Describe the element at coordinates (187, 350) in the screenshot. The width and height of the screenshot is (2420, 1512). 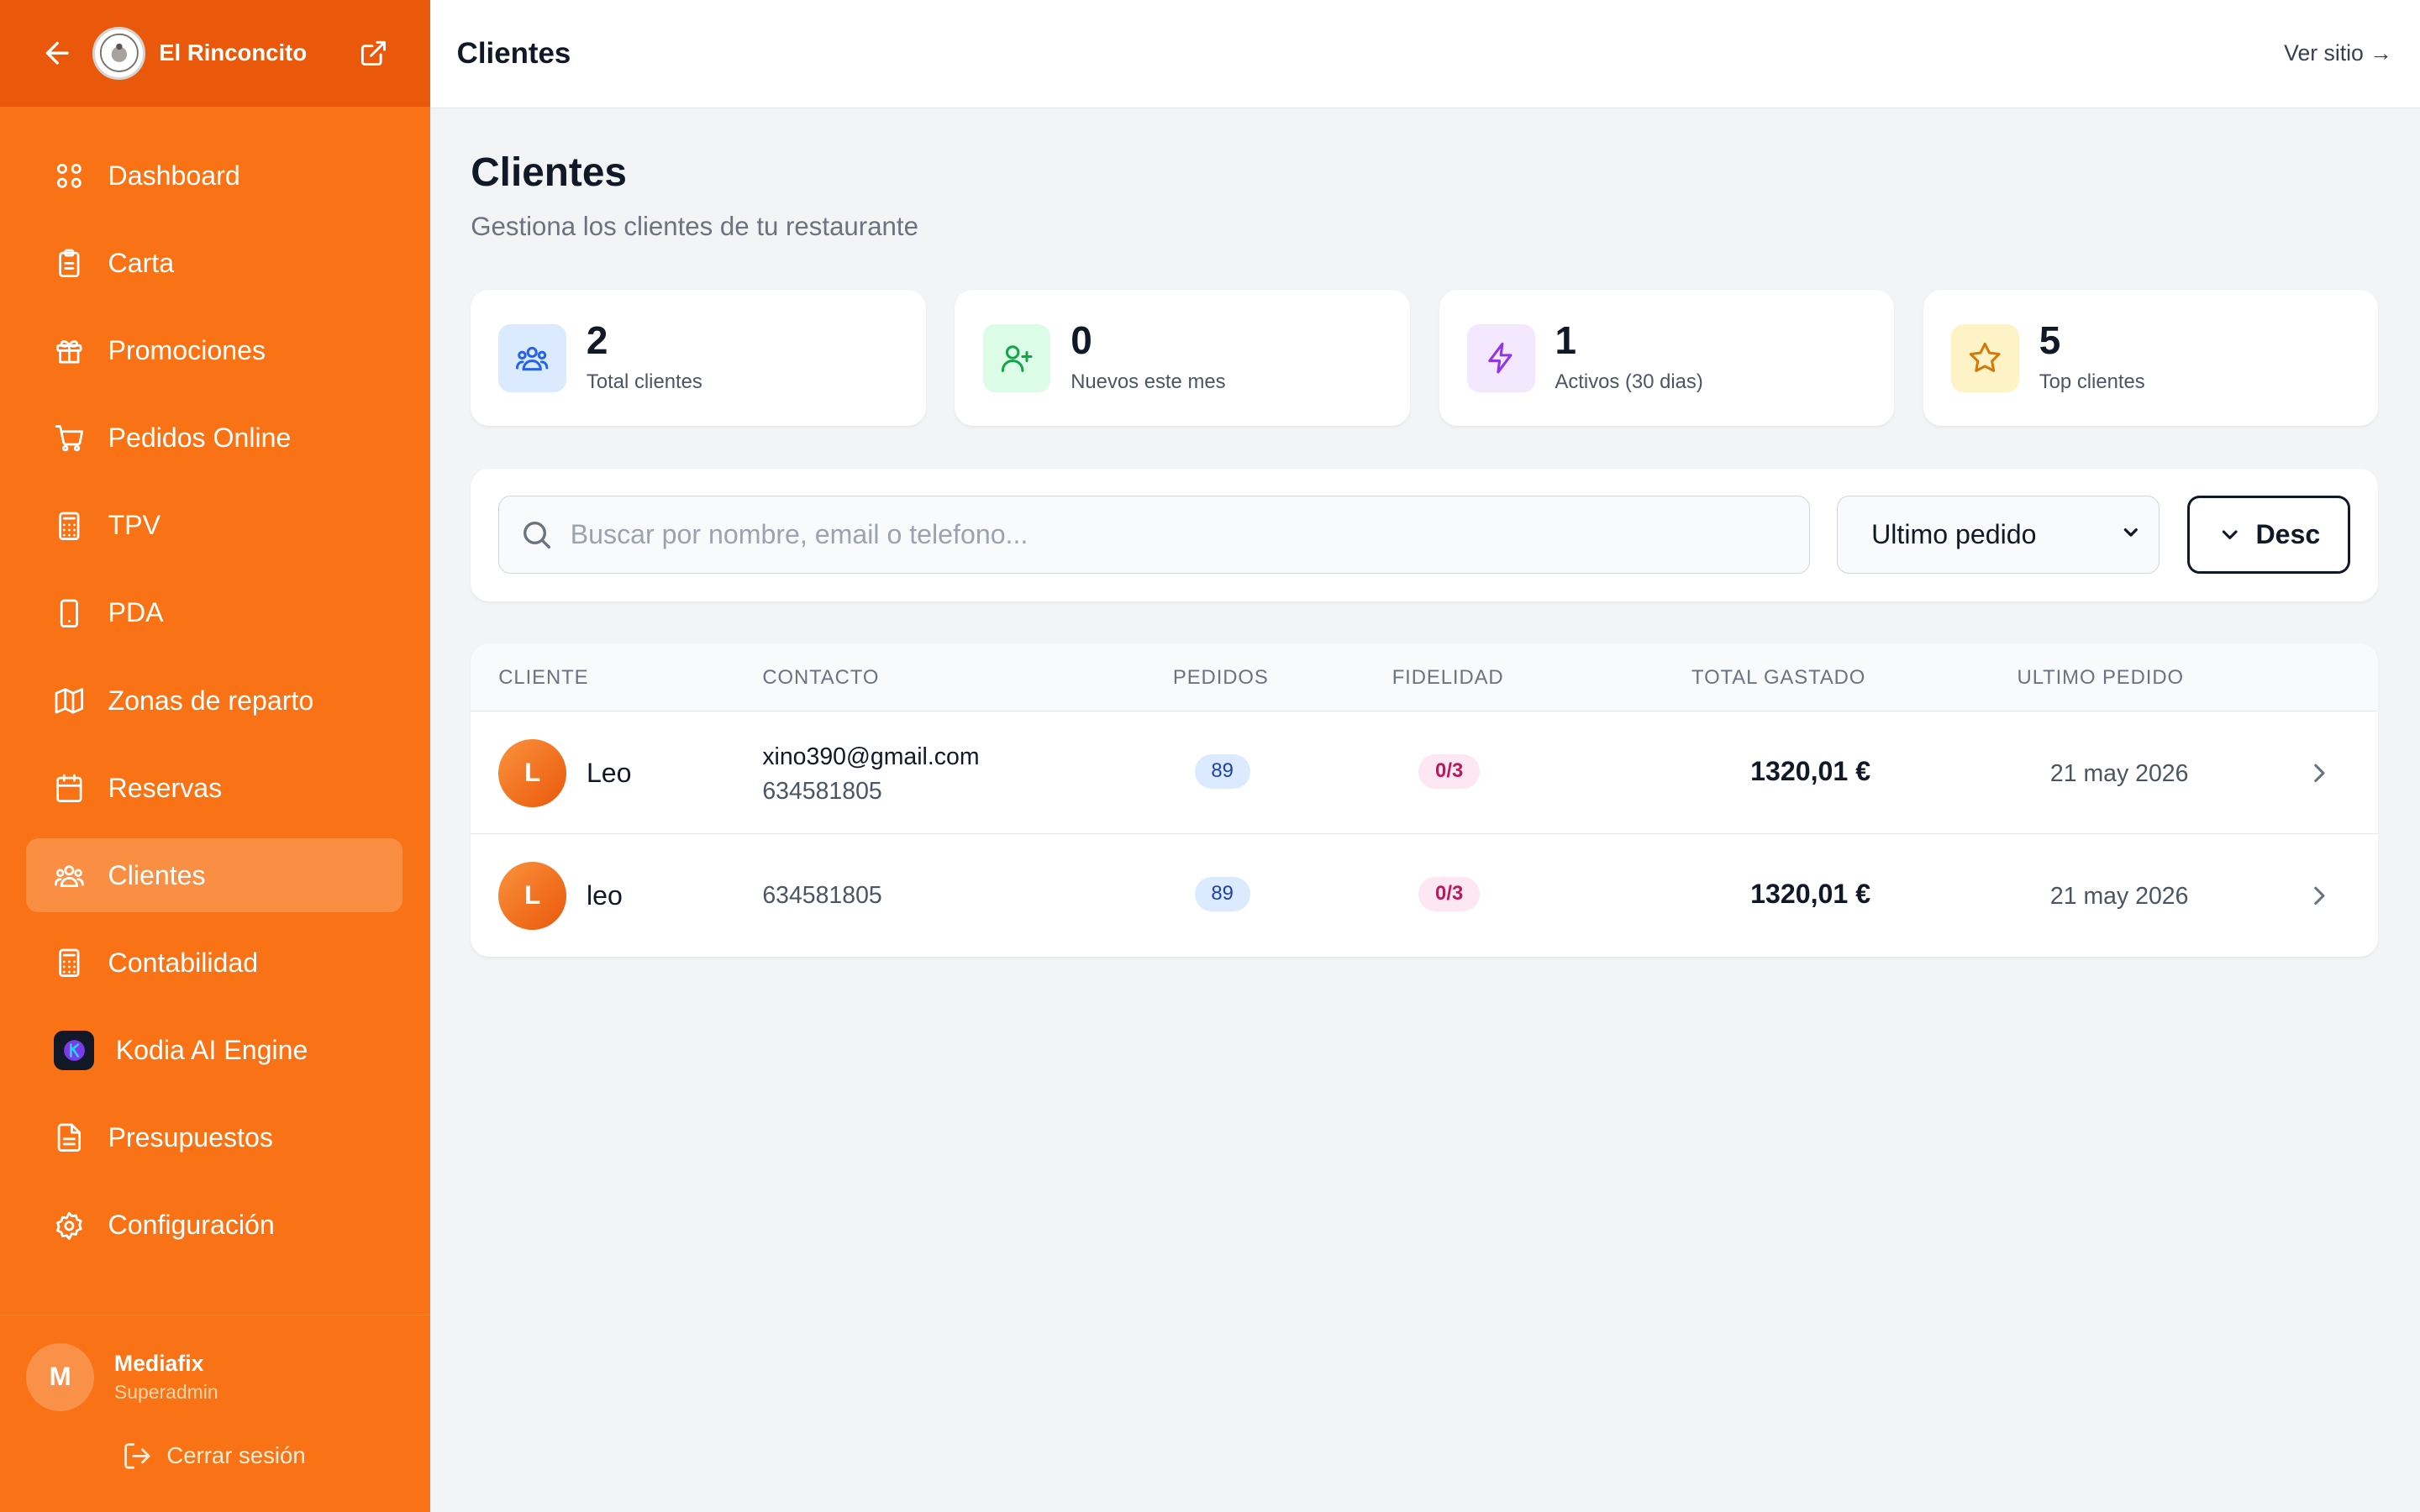
I see `sidebar-item-label: Promociones` at that location.